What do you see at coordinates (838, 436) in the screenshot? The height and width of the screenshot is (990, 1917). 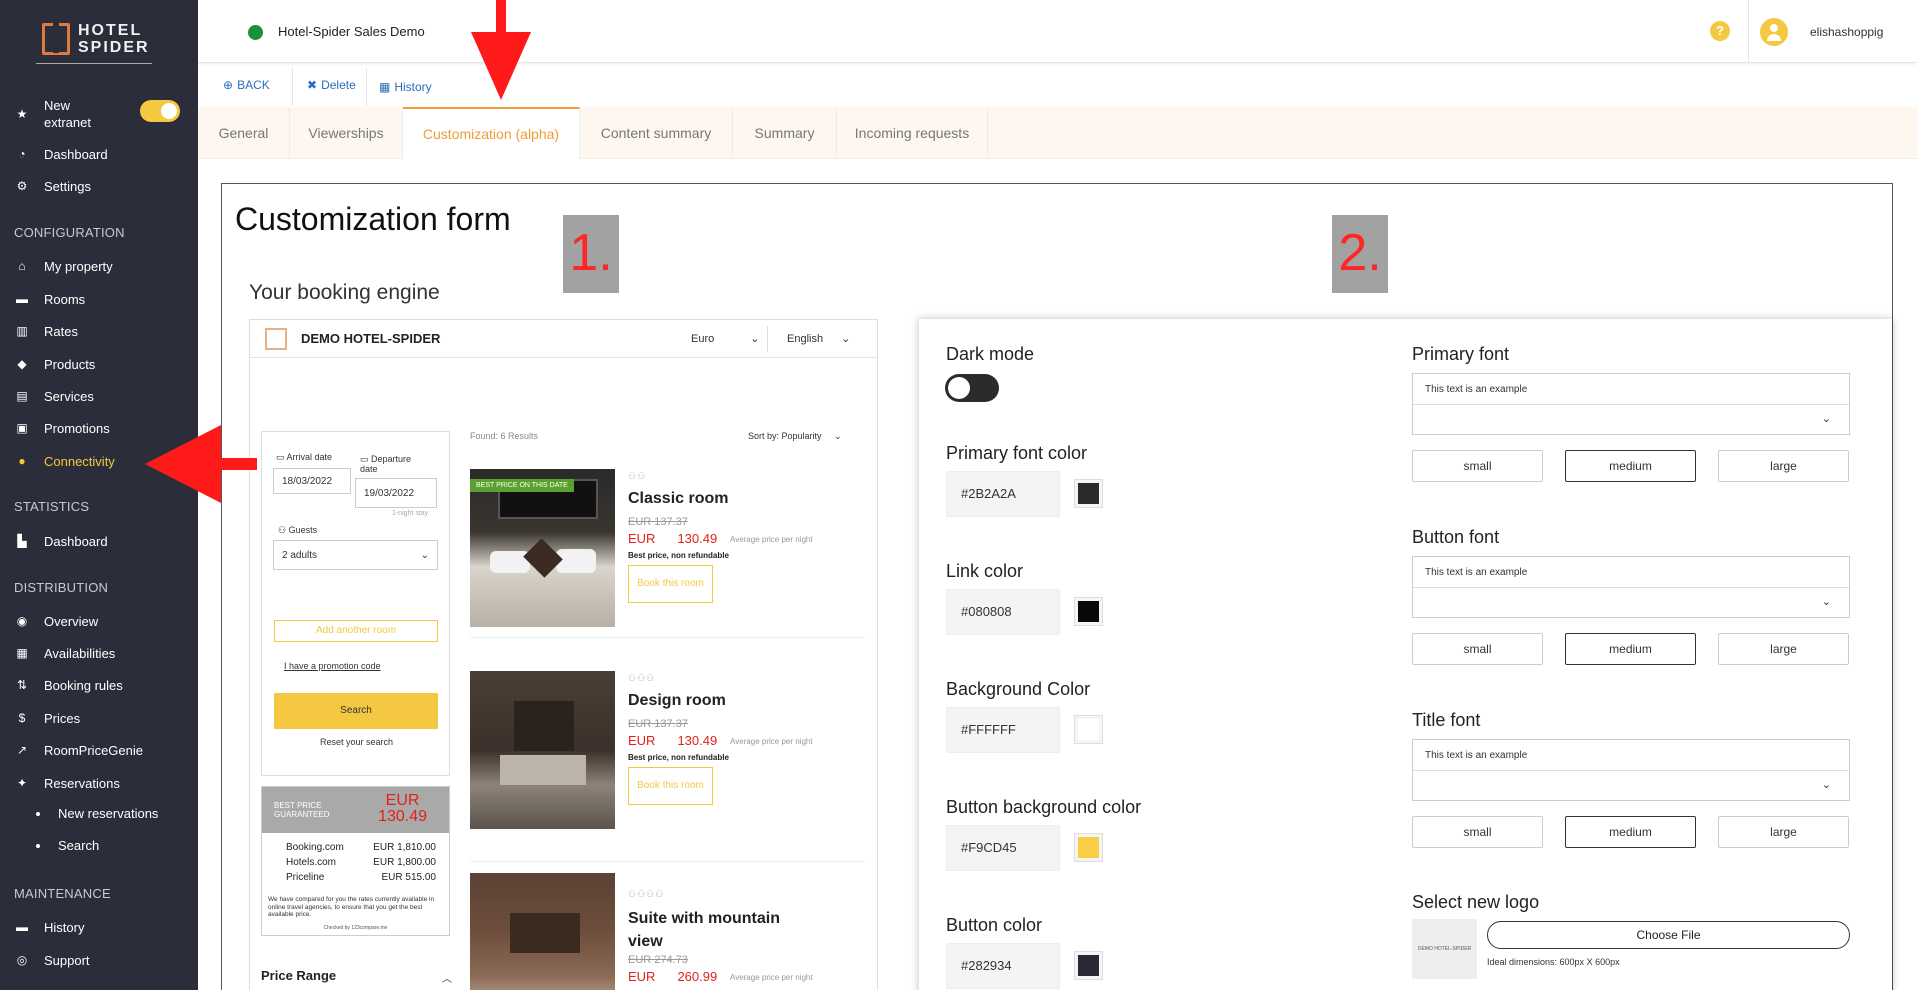 I see `chevron-down-icon: ⌄` at bounding box center [838, 436].